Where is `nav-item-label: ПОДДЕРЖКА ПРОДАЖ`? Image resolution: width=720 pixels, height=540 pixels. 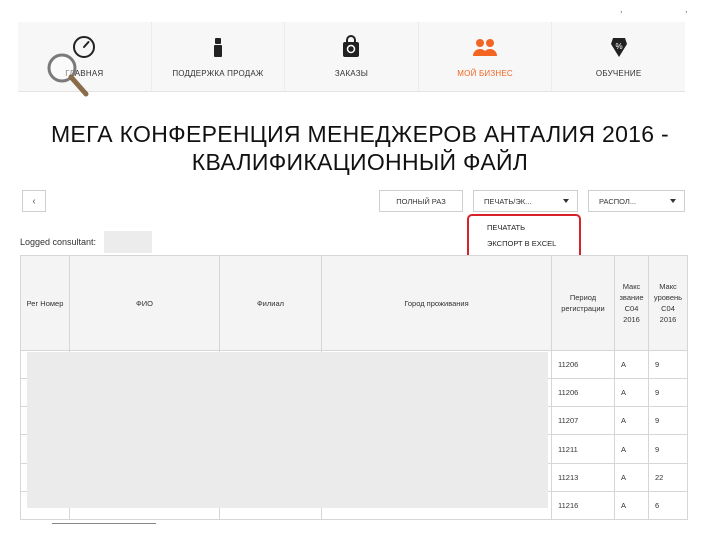
nav-item-label: ПОДДЕРЖКА ПРОДАЖ is located at coordinates (218, 73).